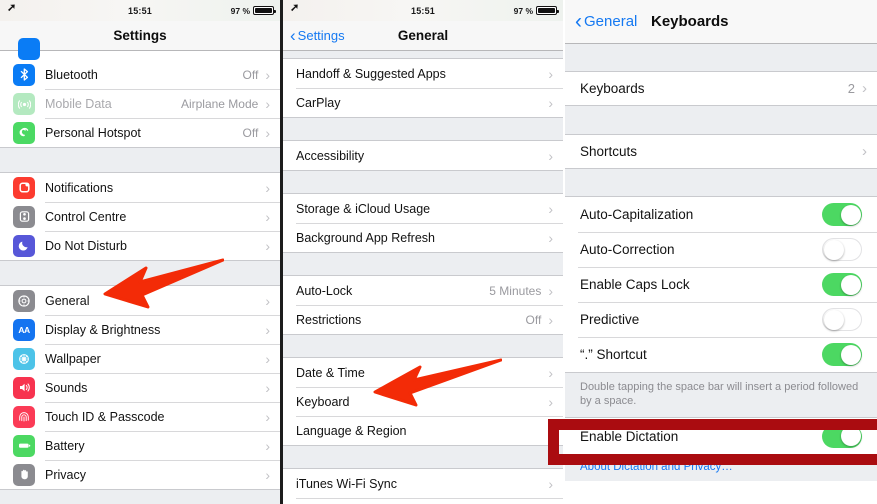 The image size is (877, 504). I want to click on status-bar-battery: 97 %, so click(253, 11).